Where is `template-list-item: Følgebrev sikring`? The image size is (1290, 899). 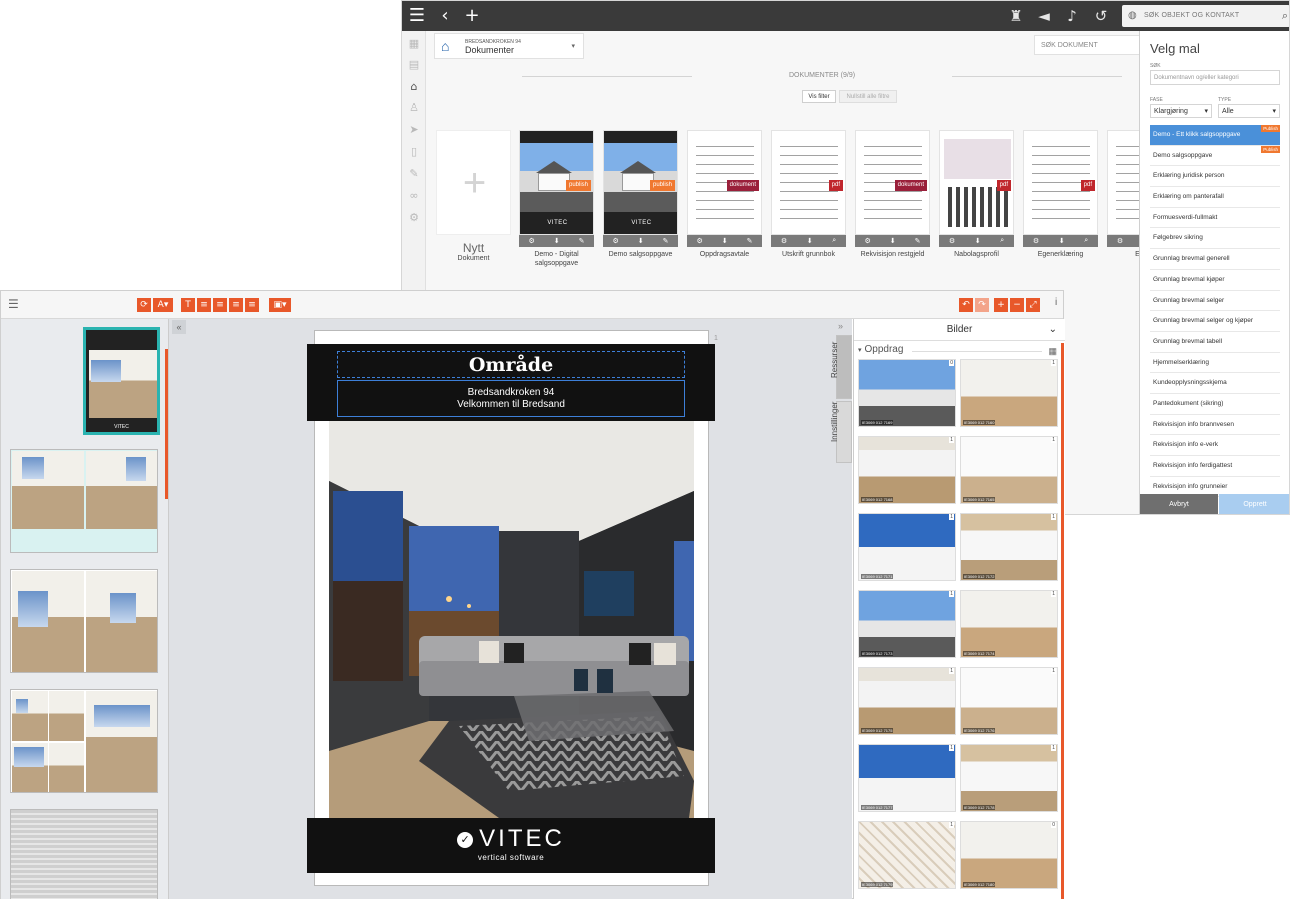
template-list-item: Følgebrev sikring is located at coordinates (1215, 239).